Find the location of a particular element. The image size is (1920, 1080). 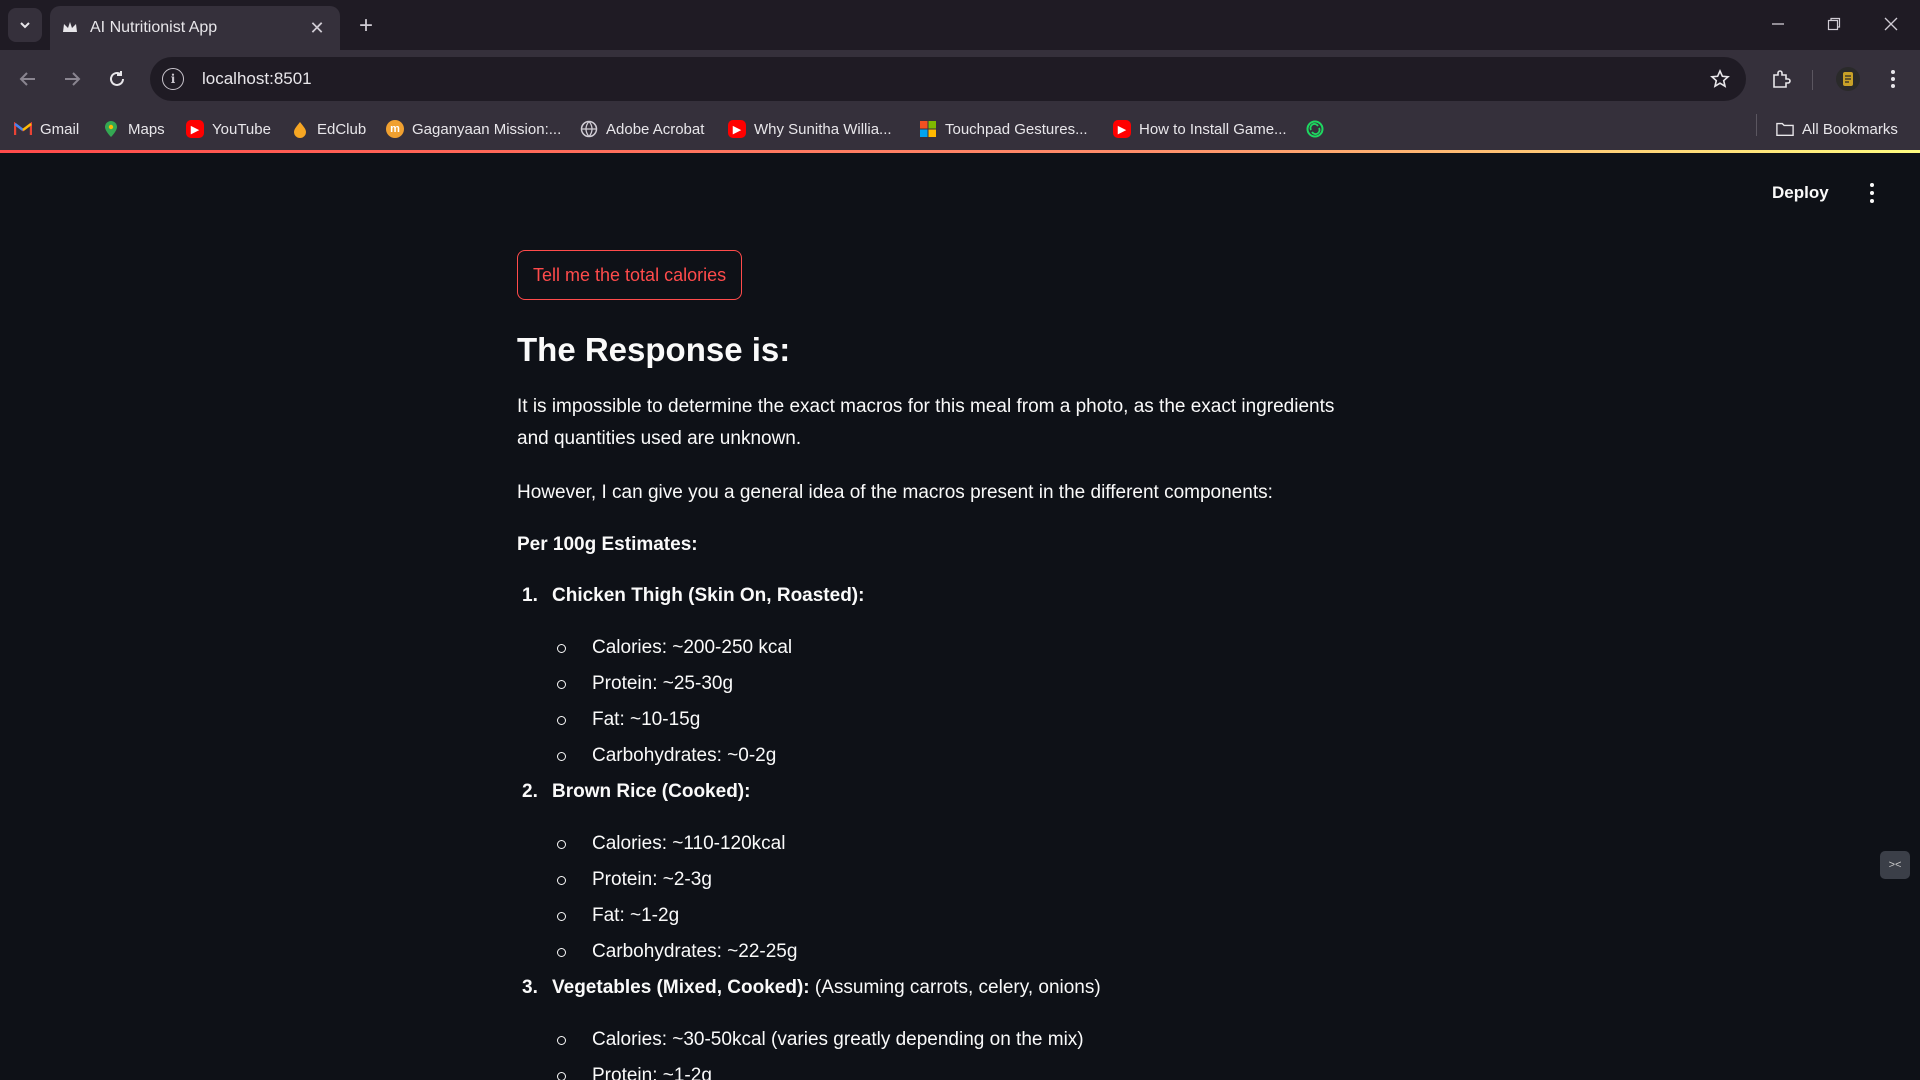

list-item: Calories: ~110-120kcal is located at coordinates (671, 844).